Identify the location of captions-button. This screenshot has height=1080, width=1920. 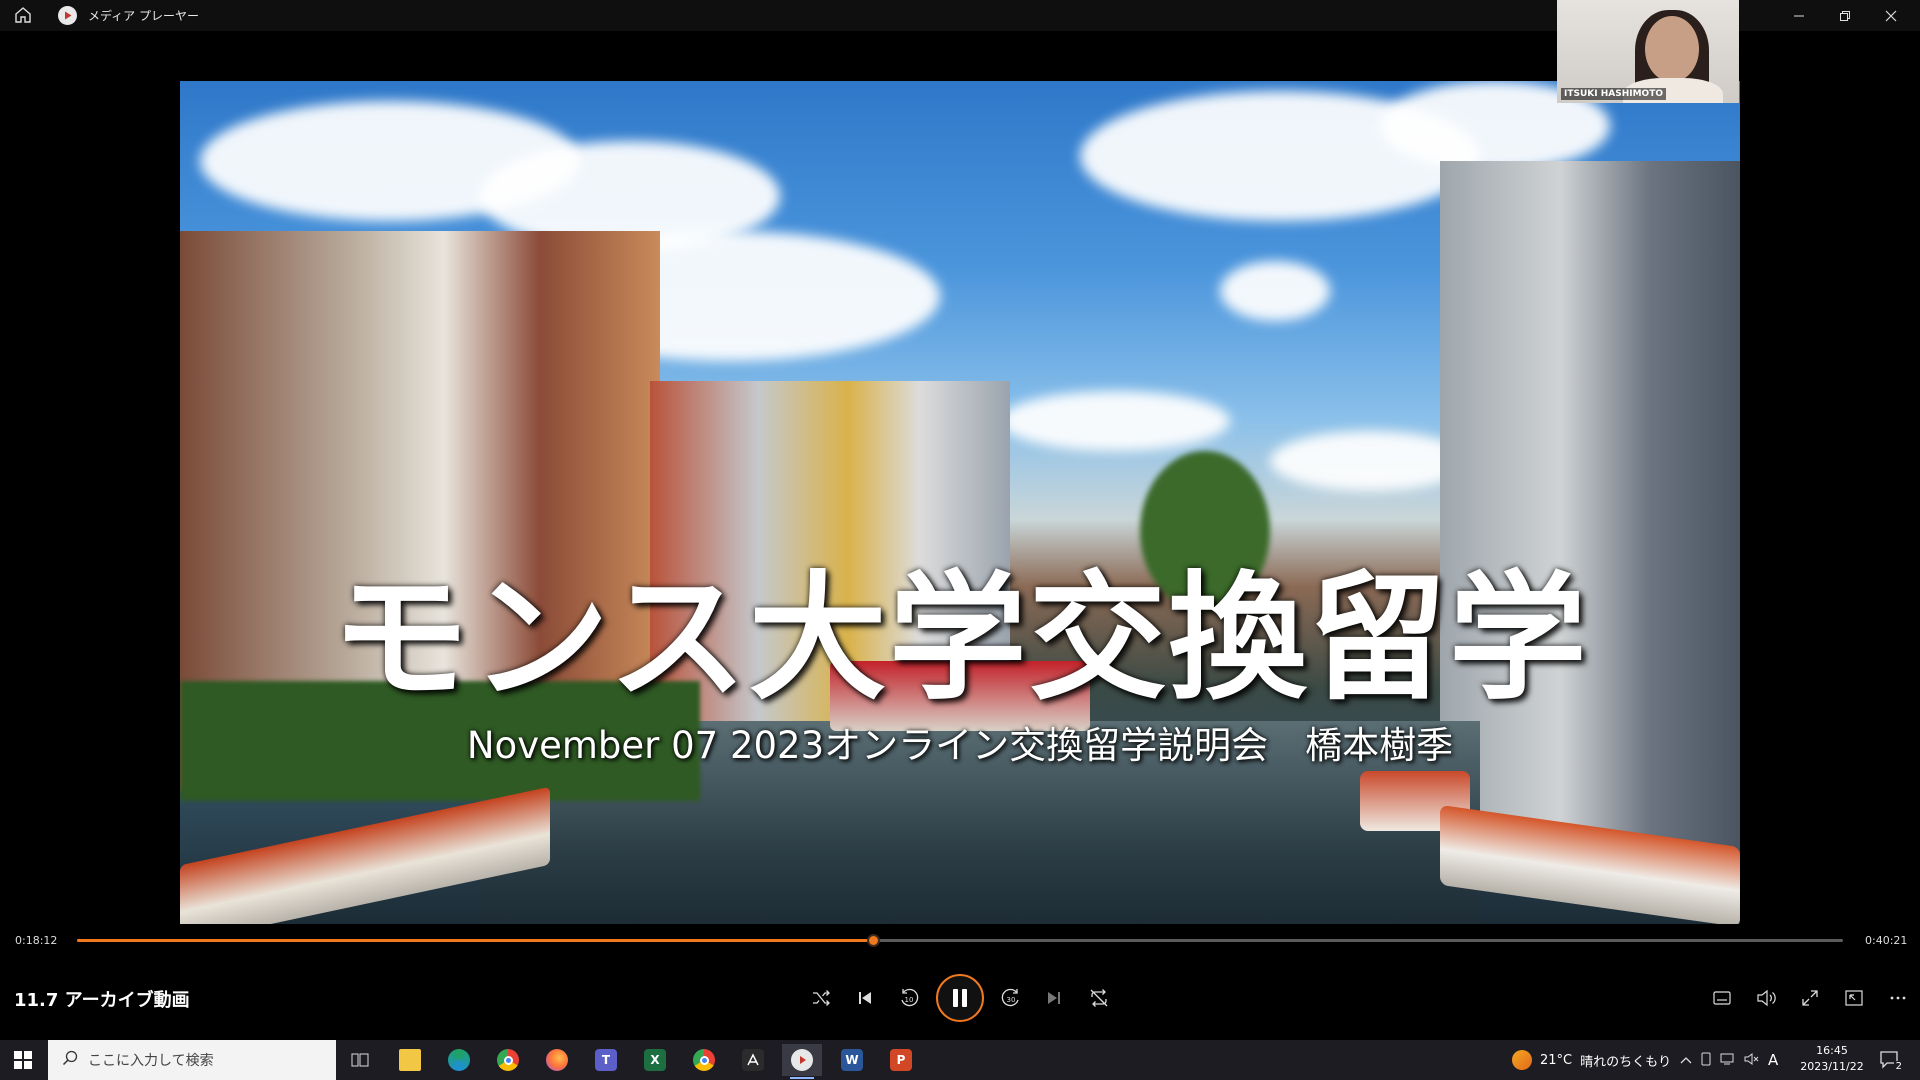
(1722, 998).